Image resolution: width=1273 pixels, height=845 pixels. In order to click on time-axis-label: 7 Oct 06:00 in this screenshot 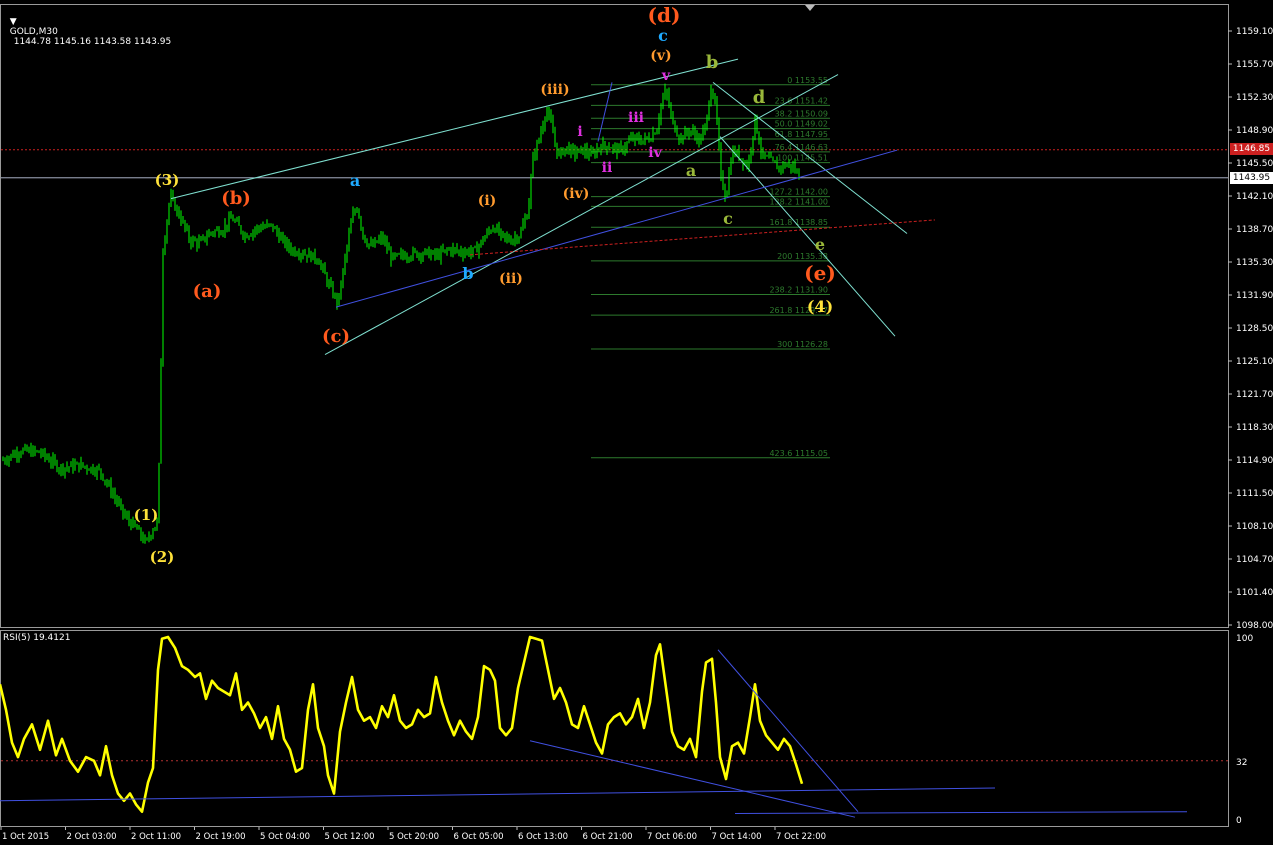, I will do `click(672, 837)`.